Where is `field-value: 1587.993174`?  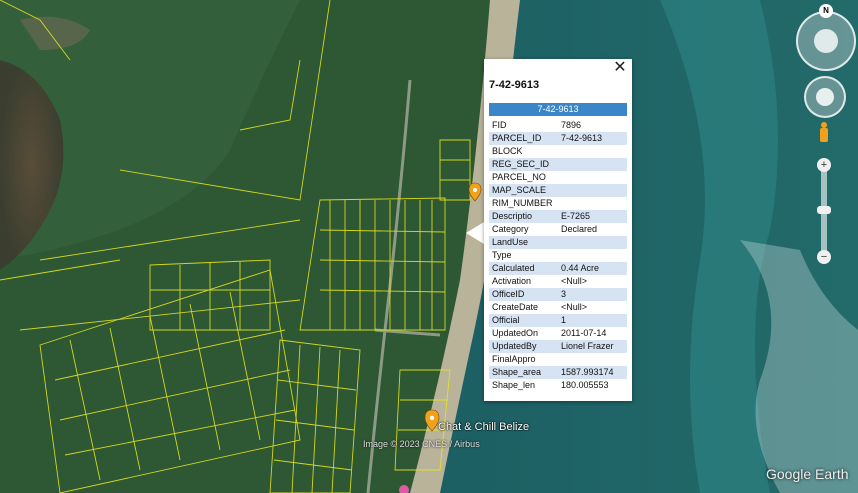 field-value: 1587.993174 is located at coordinates (592, 372).